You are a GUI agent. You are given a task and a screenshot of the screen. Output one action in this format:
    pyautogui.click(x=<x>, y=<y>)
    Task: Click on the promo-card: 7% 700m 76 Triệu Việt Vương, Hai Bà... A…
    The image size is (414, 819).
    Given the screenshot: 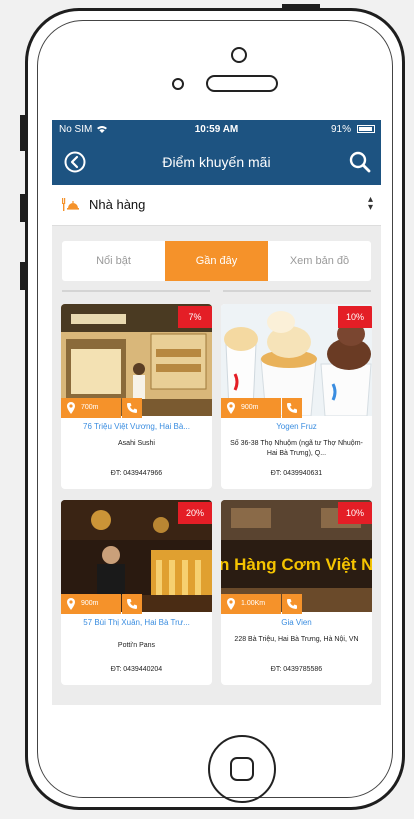 What is the action you would take?
    pyautogui.click(x=136, y=396)
    